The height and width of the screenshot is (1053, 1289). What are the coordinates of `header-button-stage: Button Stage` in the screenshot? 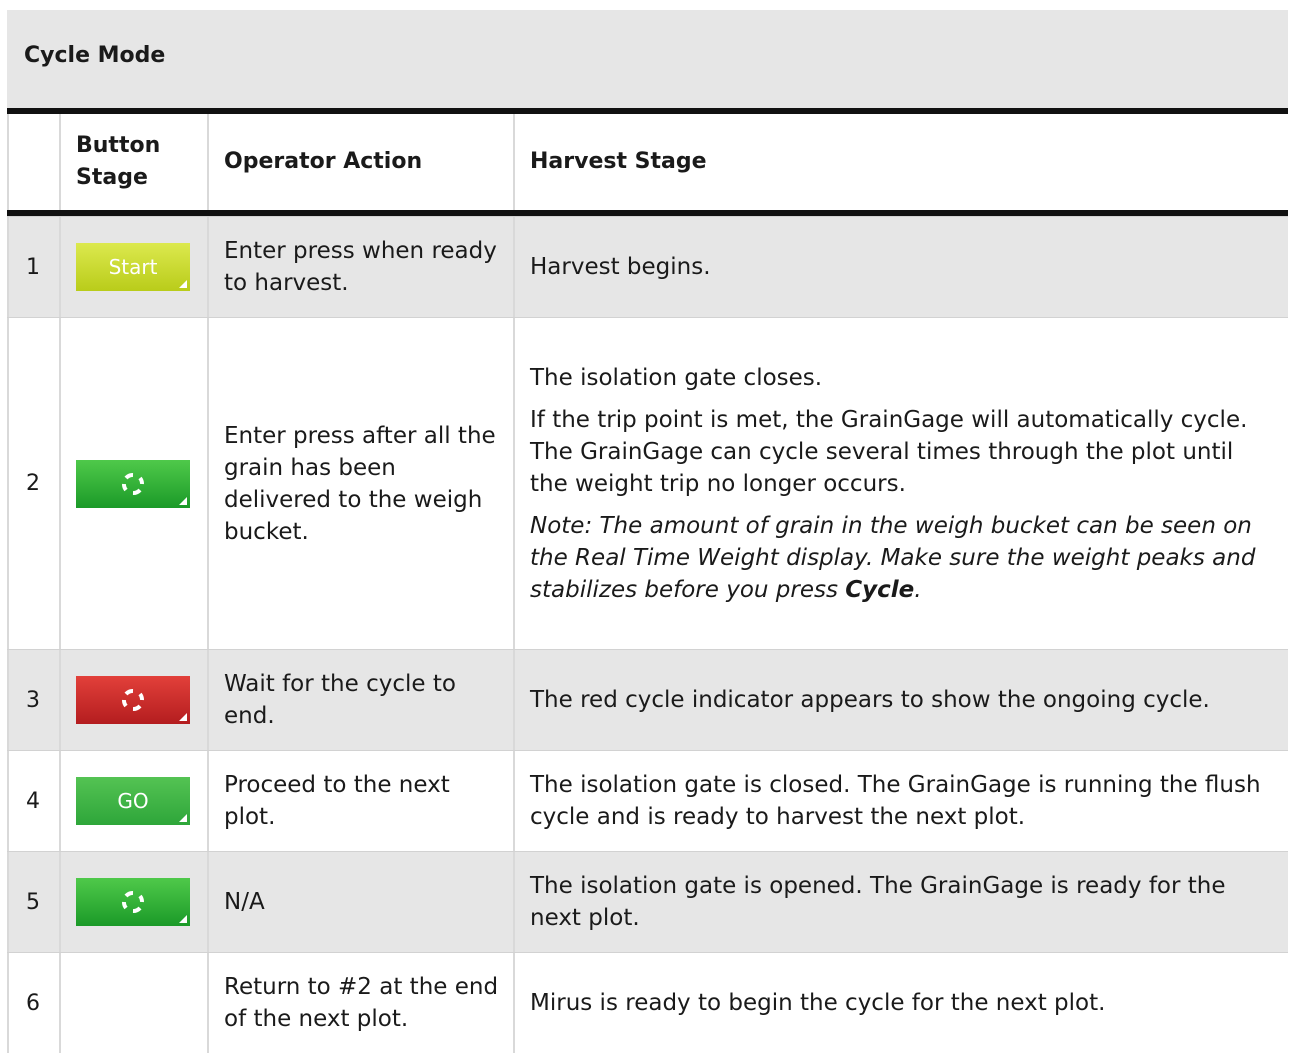 It's located at (133, 162).